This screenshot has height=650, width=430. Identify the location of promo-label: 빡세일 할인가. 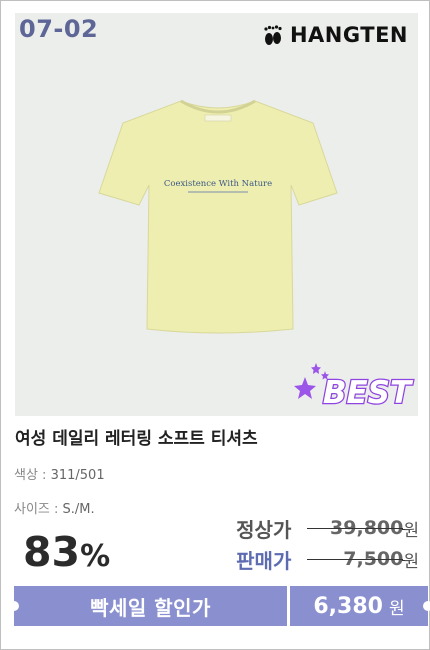
(150, 607).